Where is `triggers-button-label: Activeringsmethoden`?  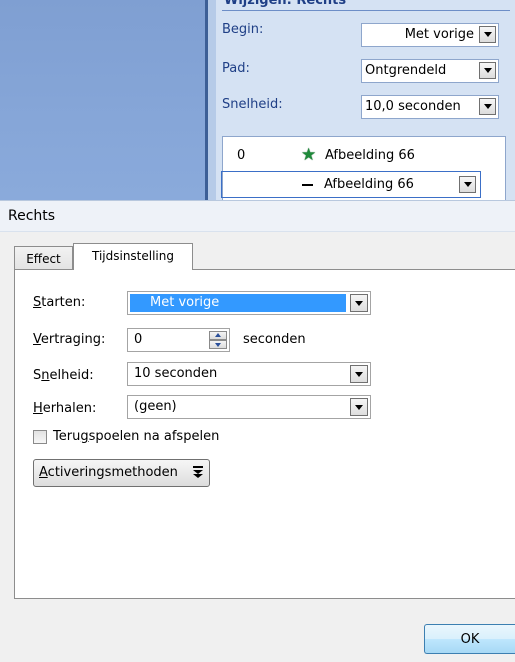 triggers-button-label: Activeringsmethoden is located at coordinates (108, 472).